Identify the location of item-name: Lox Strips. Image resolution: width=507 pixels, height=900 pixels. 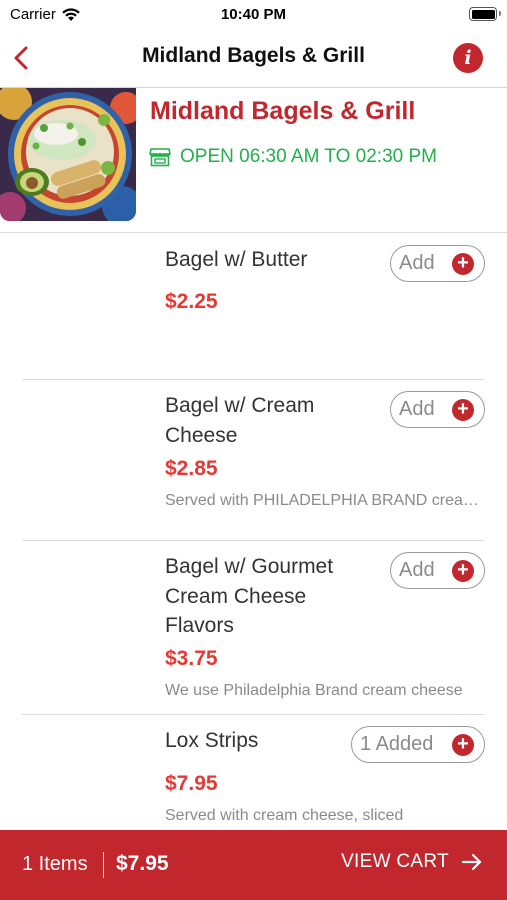
(212, 740).